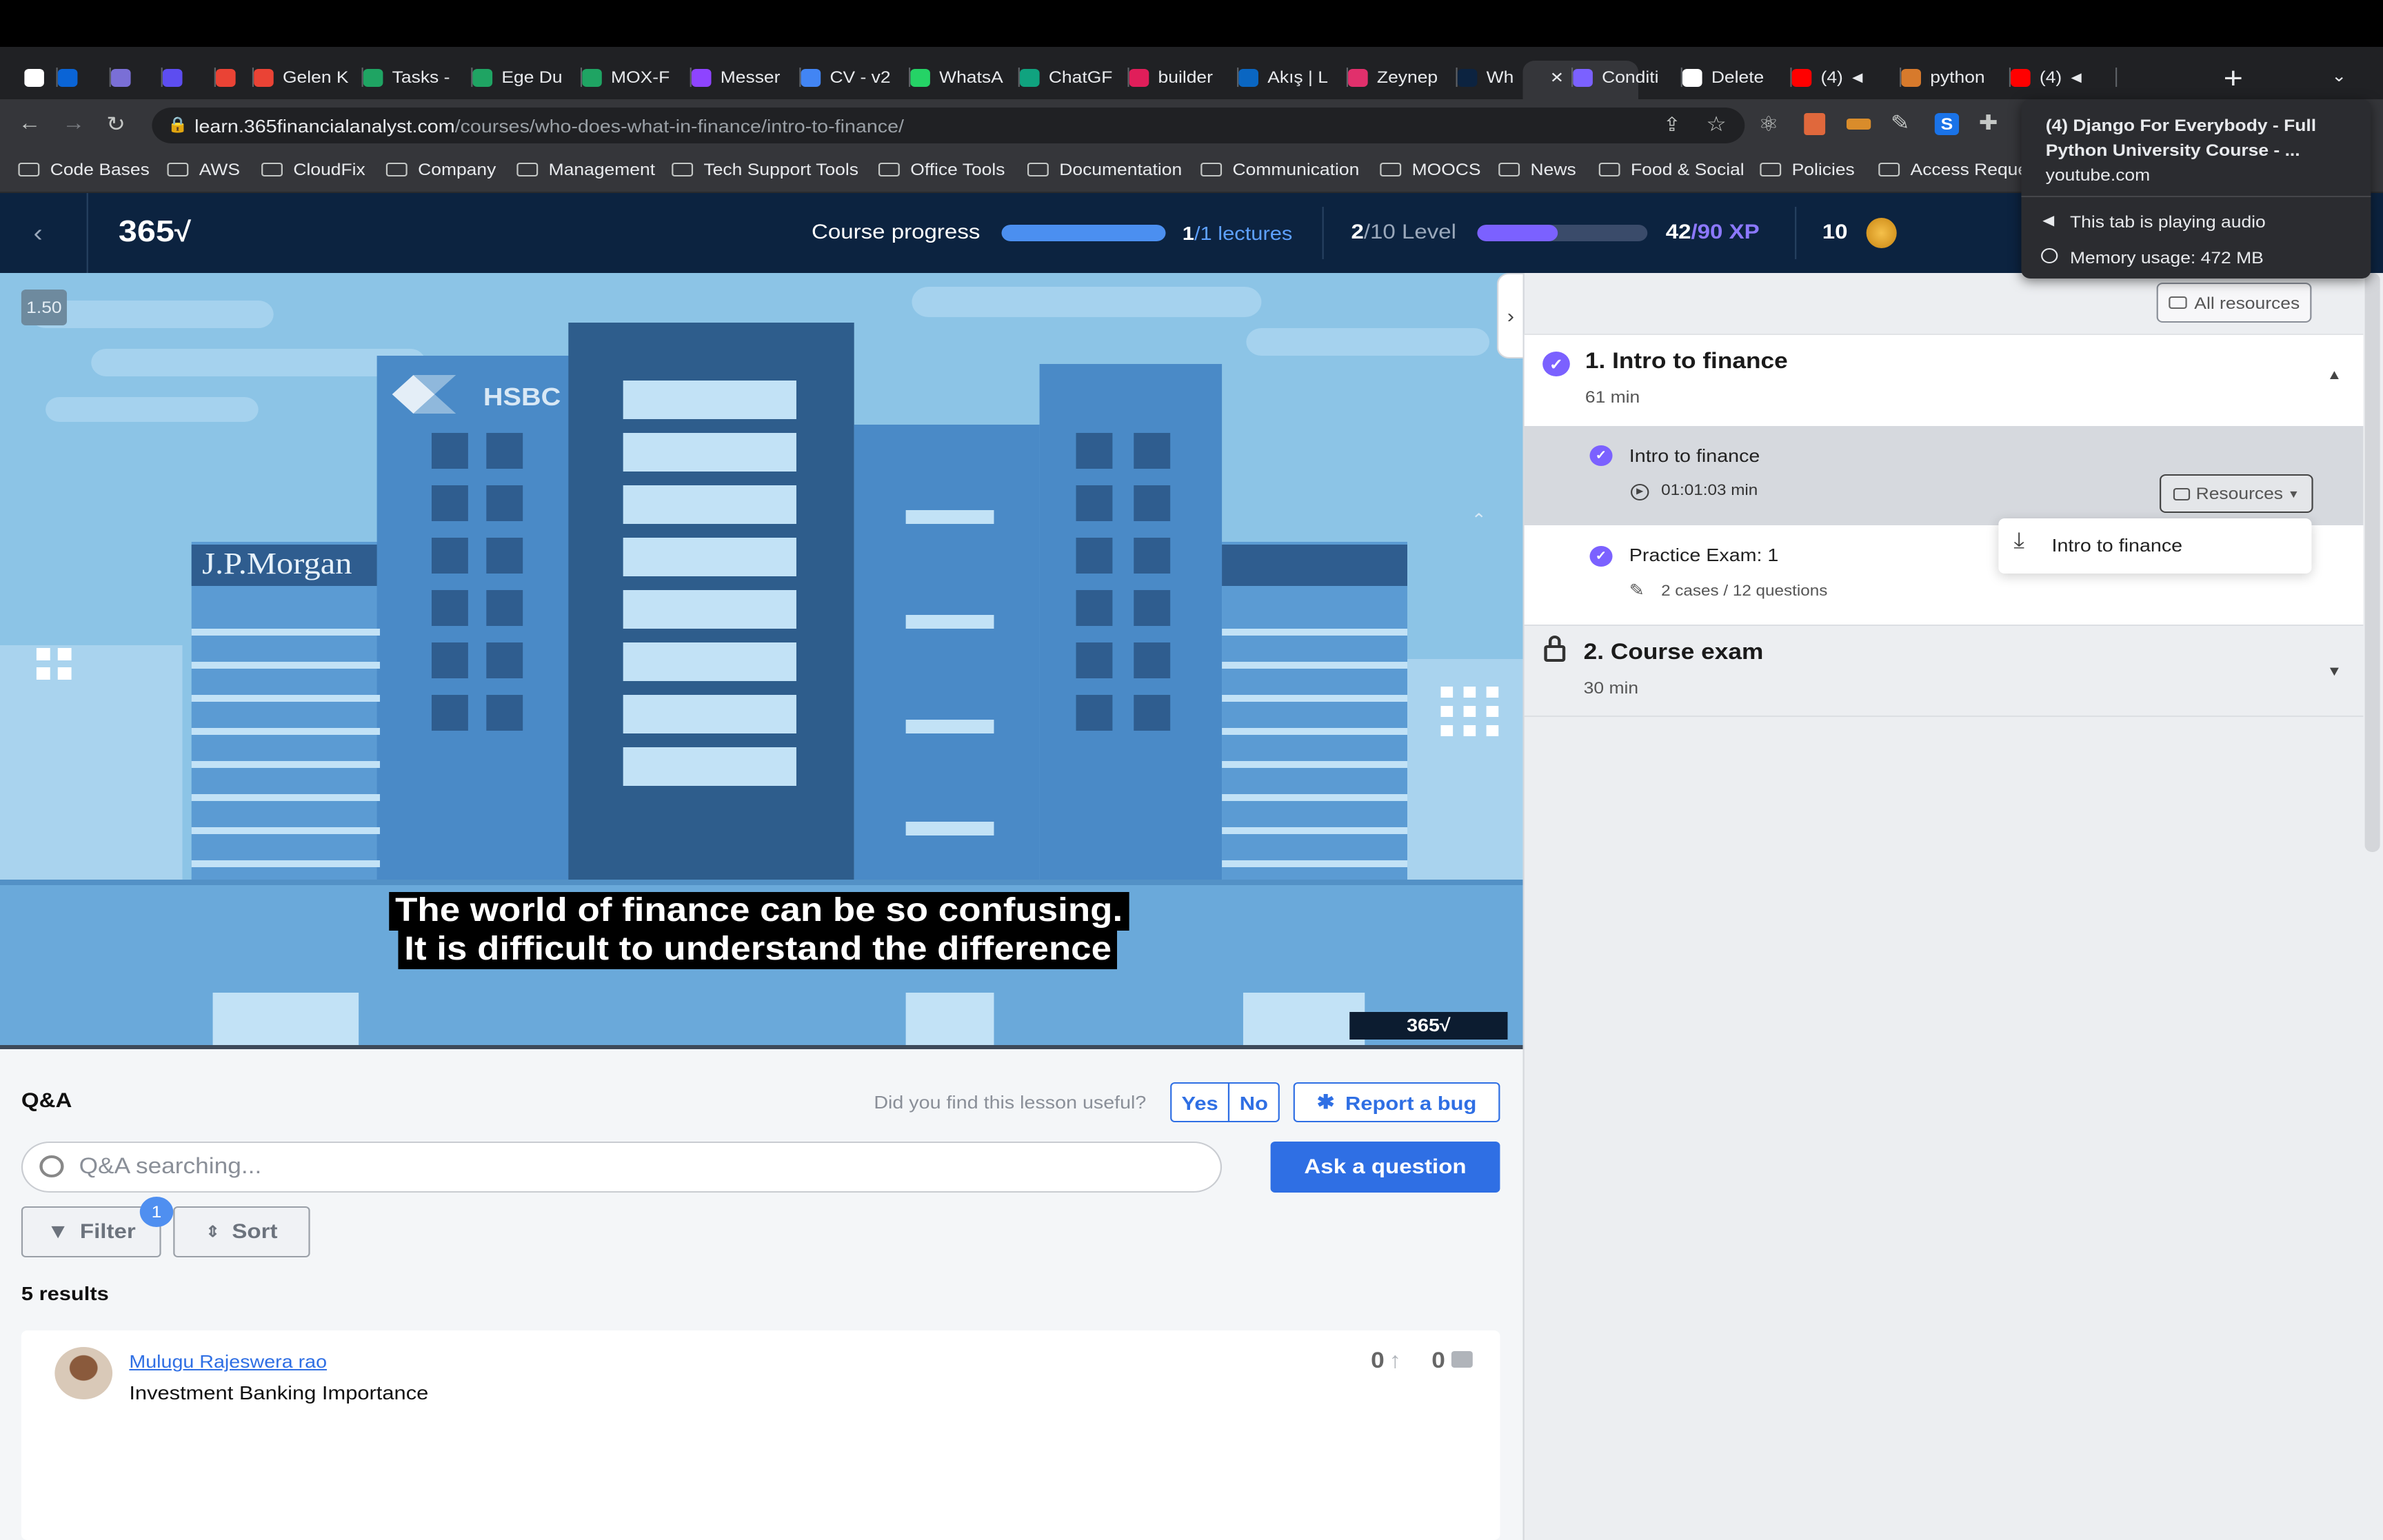 This screenshot has height=1540, width=2383. Describe the element at coordinates (440, 170) in the screenshot. I see `bookmark-folder: Company` at that location.